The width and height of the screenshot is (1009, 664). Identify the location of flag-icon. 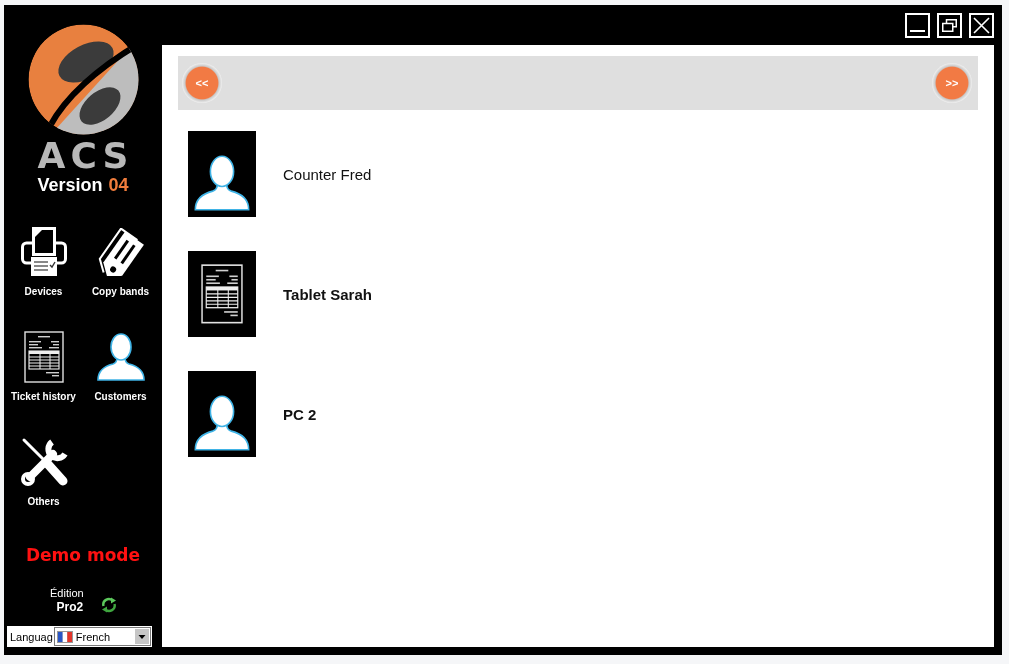
(64, 636).